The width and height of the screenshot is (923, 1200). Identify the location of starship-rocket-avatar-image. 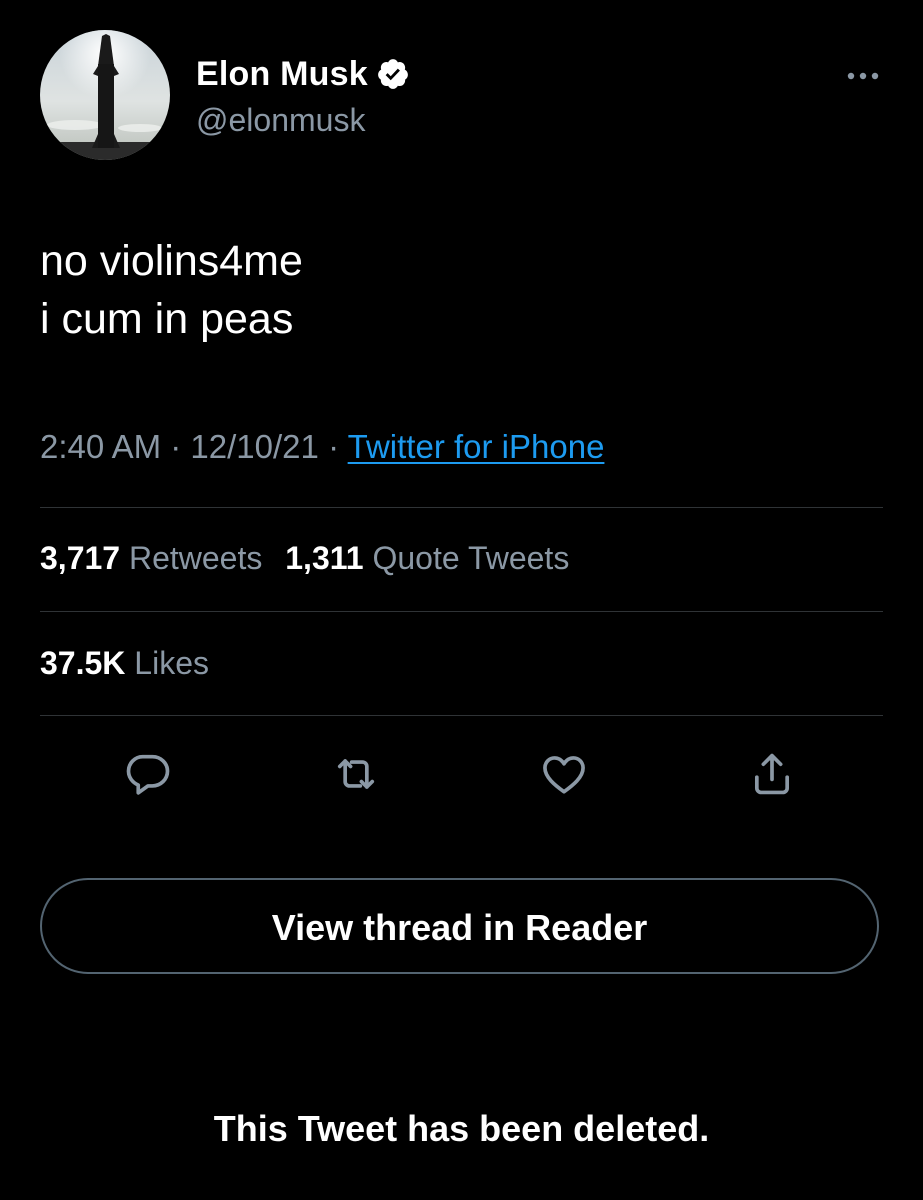
(105, 95).